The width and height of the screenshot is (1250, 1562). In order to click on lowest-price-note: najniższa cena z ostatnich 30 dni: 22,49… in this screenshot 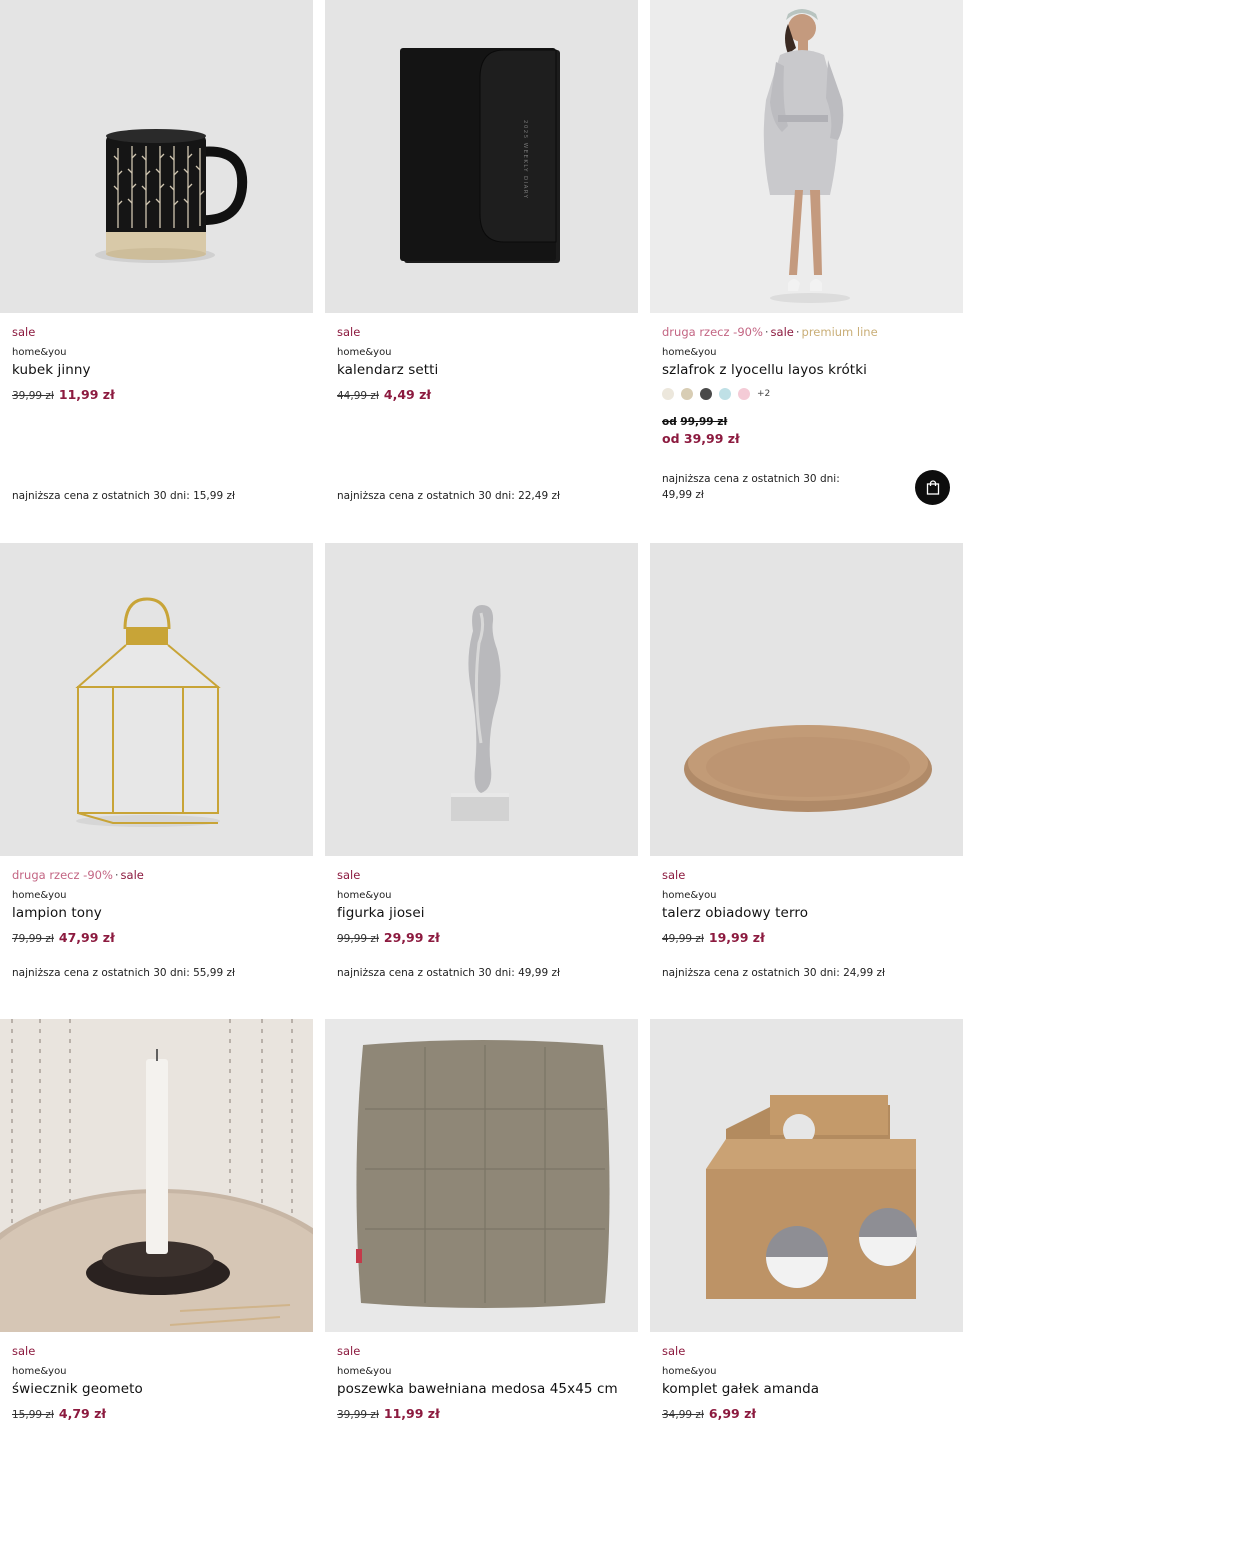, I will do `click(448, 496)`.